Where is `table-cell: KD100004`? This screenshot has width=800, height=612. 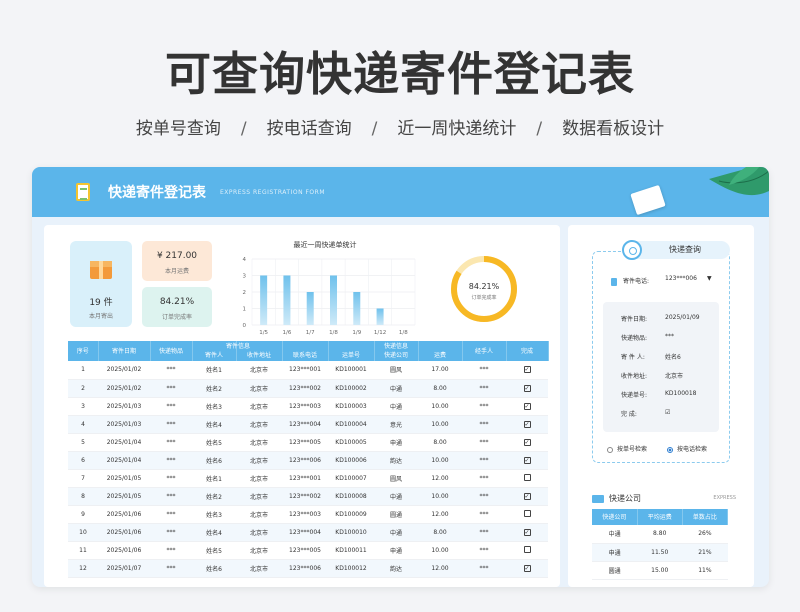 table-cell: KD100004 is located at coordinates (351, 424).